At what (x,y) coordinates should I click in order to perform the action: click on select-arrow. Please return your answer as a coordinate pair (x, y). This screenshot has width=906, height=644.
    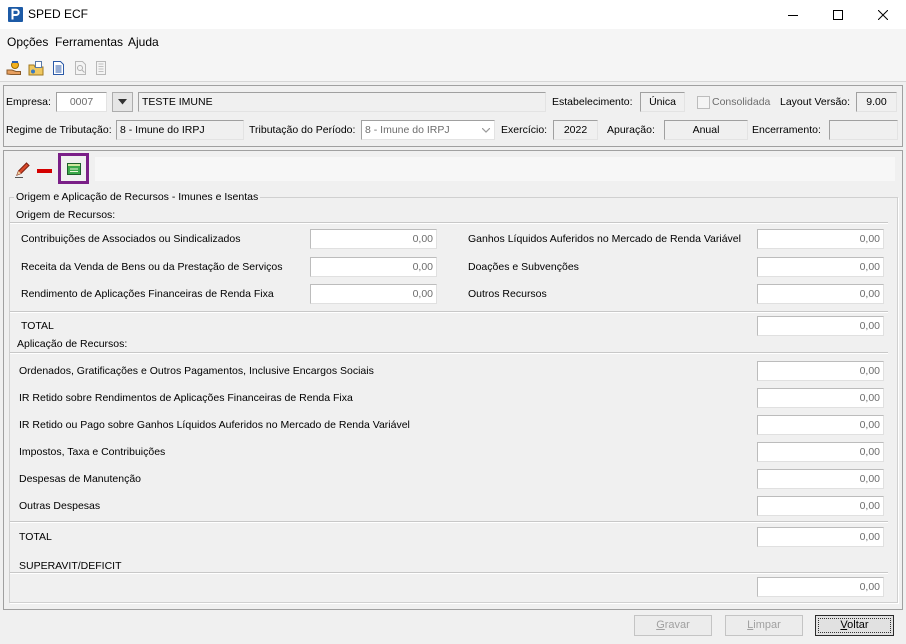
    Looking at the image, I should click on (486, 130).